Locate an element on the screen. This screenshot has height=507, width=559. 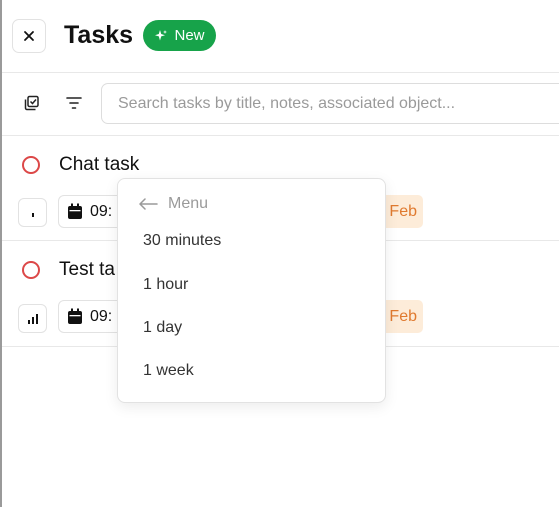
select-tasks-button is located at coordinates (32, 103).